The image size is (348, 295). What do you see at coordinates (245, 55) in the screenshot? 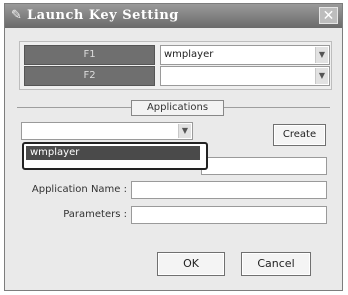
I see `key-f1-combo: wmplayer ▼` at bounding box center [245, 55].